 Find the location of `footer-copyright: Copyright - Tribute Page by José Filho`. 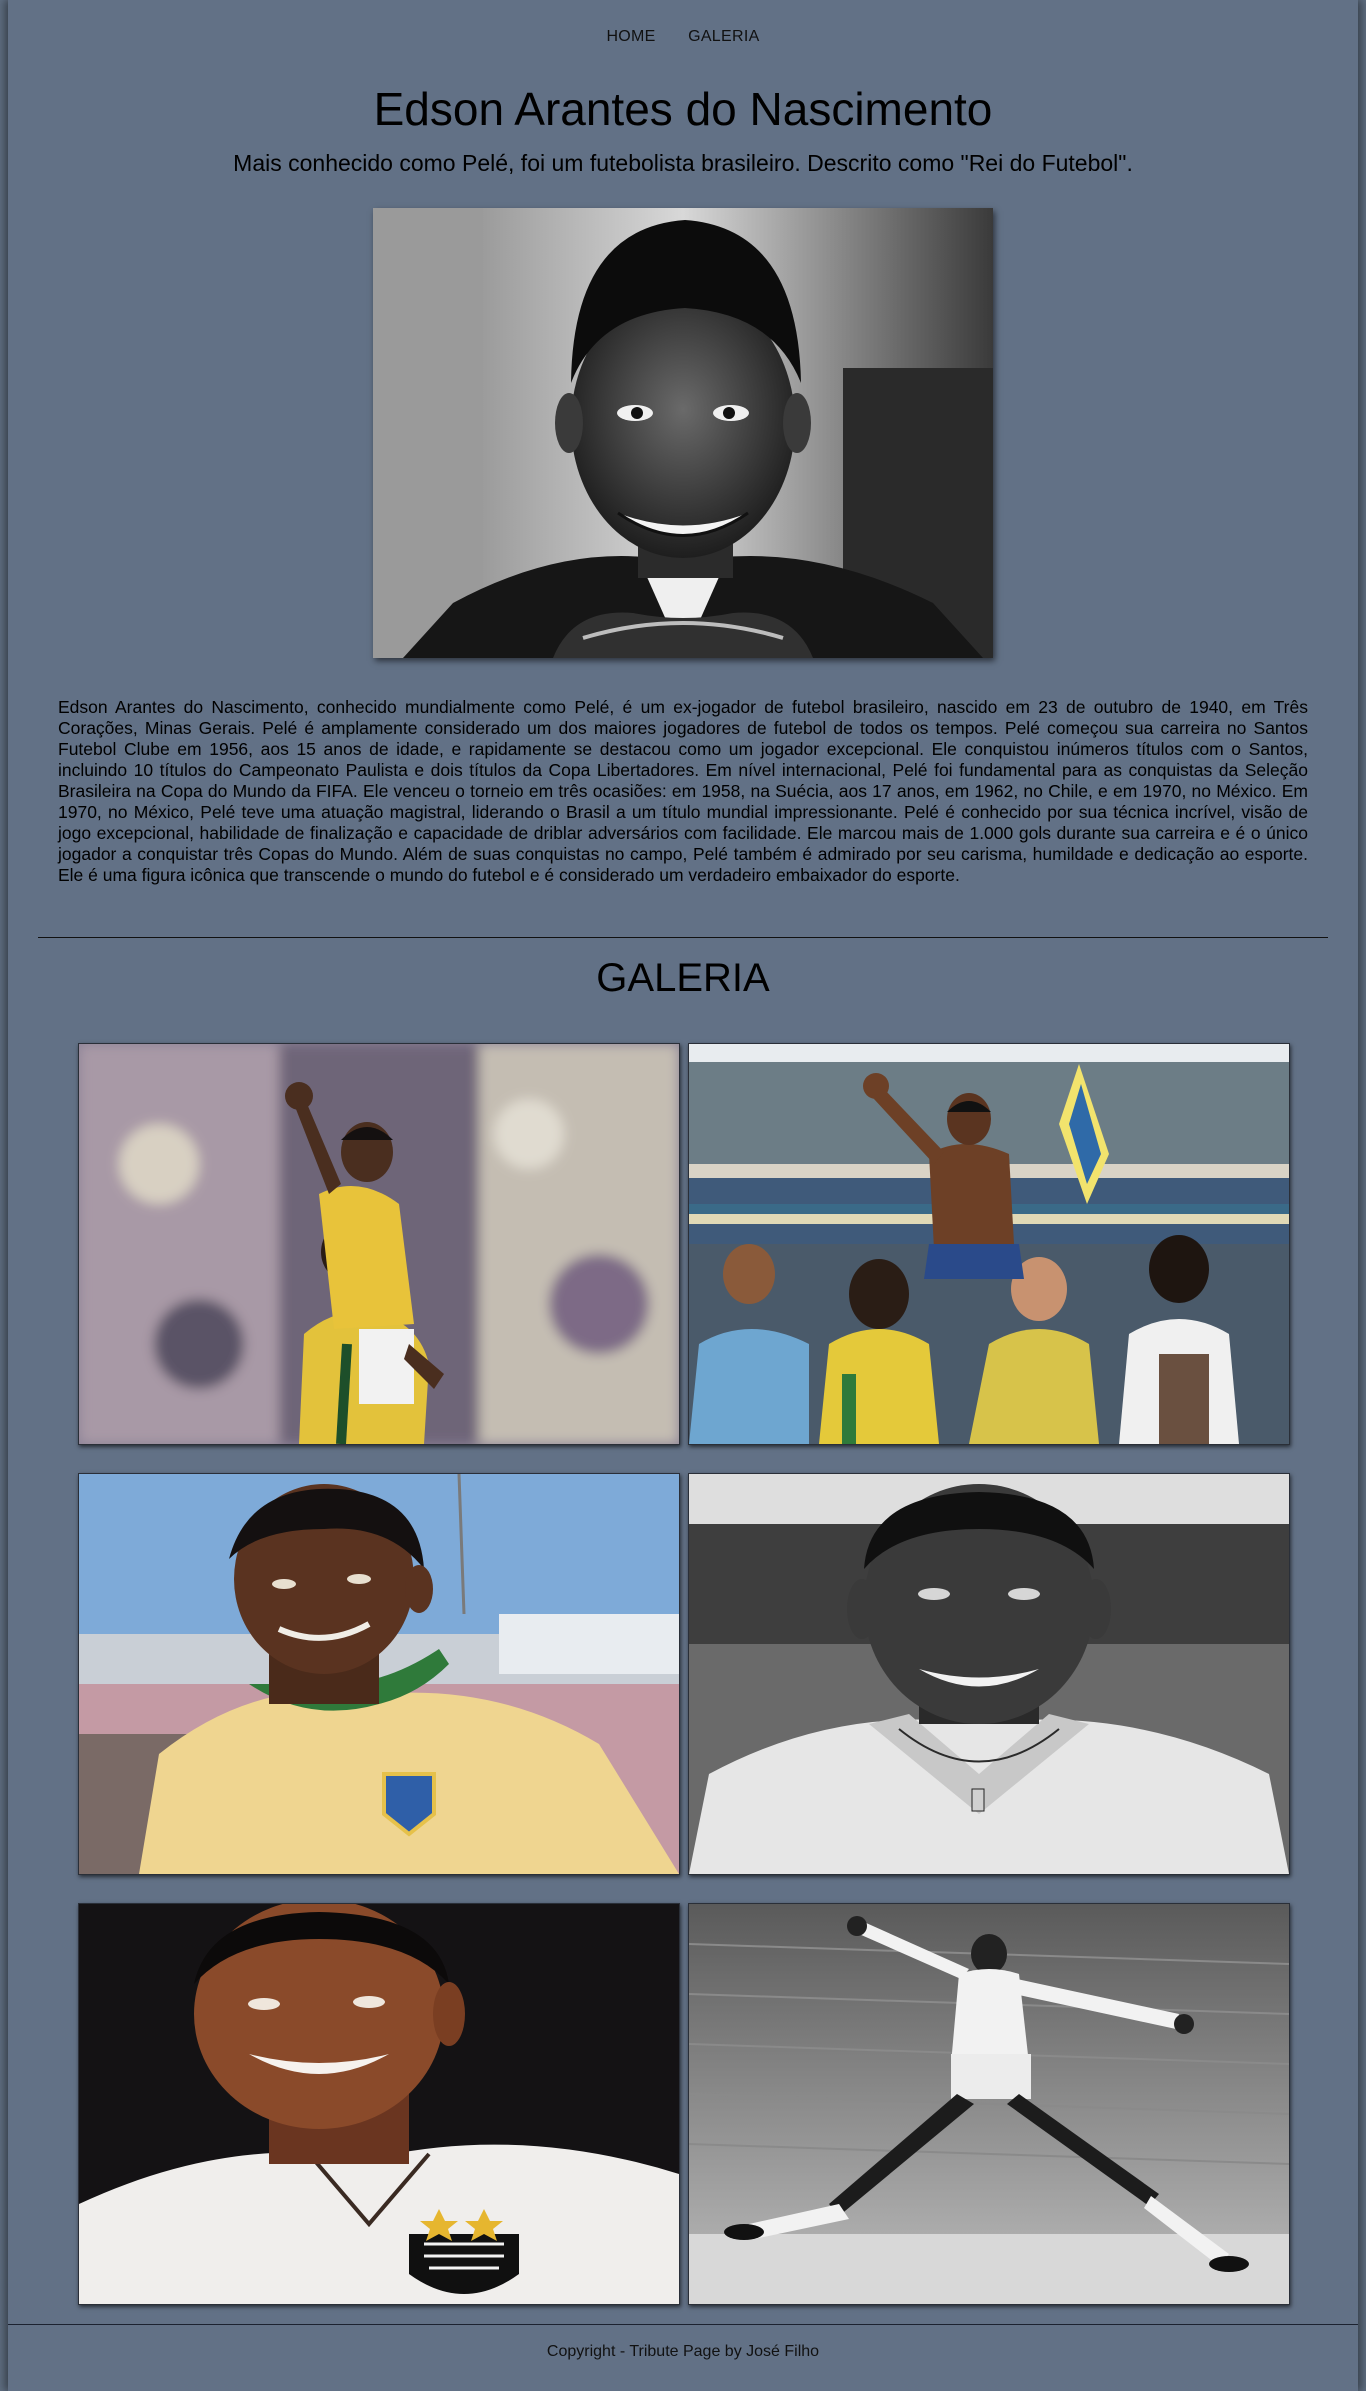

footer-copyright: Copyright - Tribute Page by José Filho is located at coordinates (683, 2351).